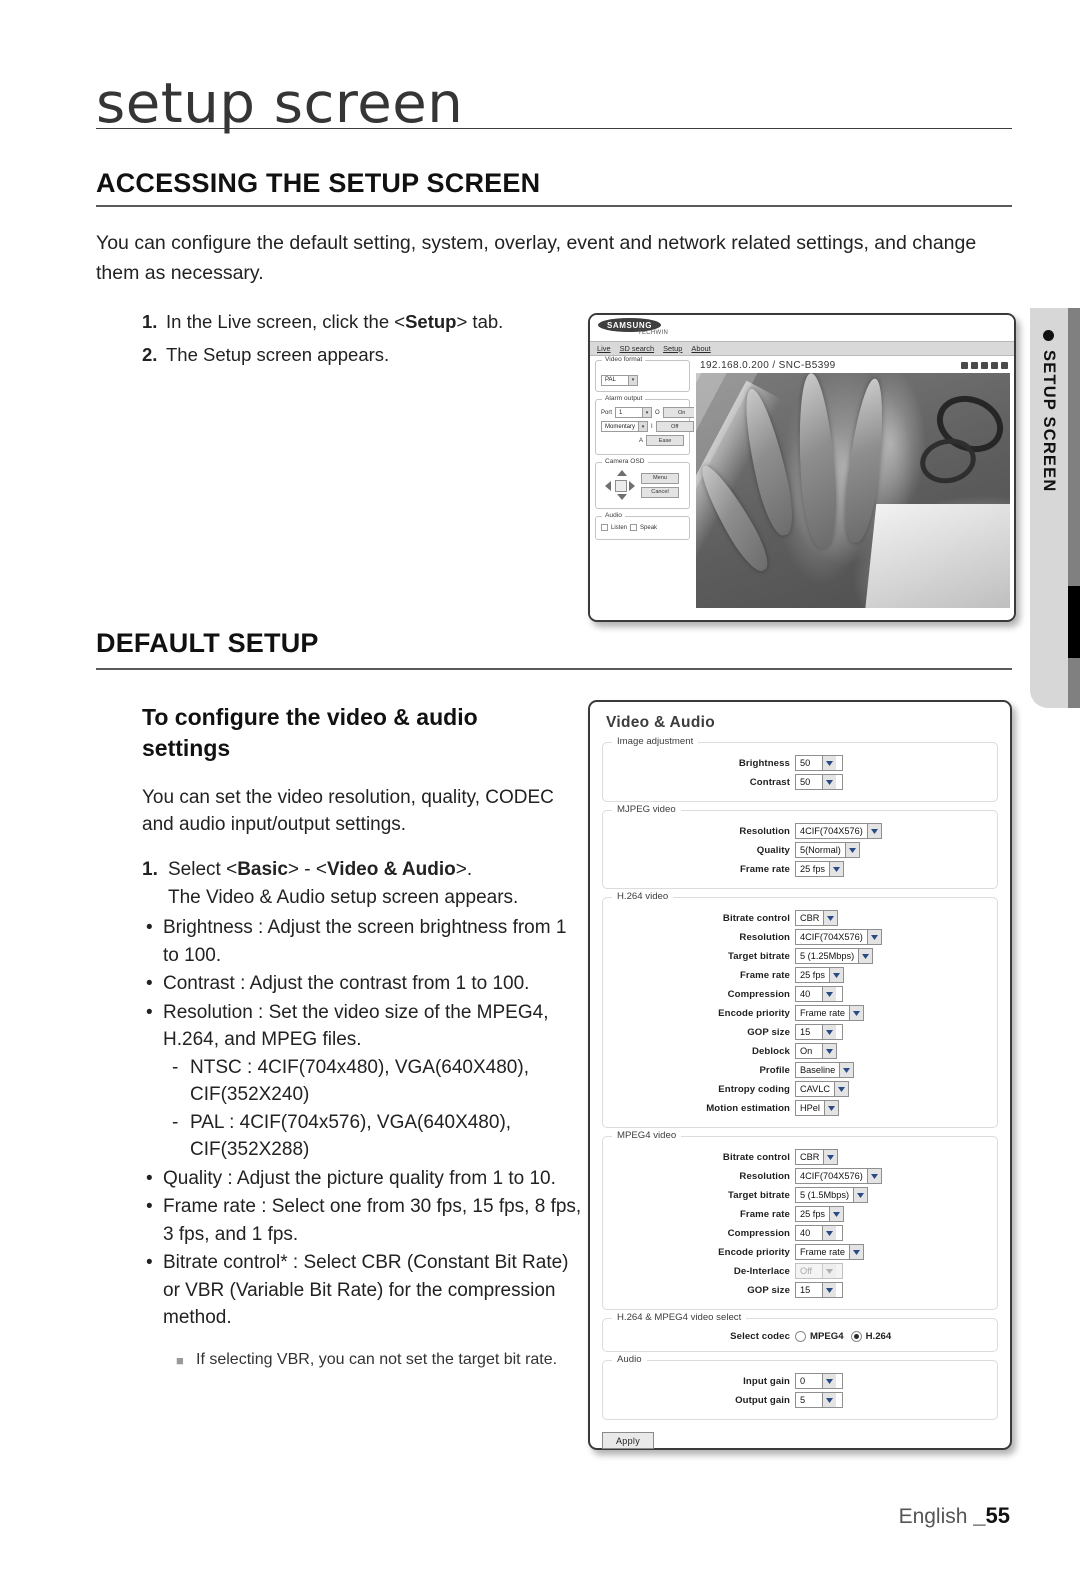 The width and height of the screenshot is (1080, 1571). What do you see at coordinates (813, 975) in the screenshot?
I see `field-value: 25 fps` at bounding box center [813, 975].